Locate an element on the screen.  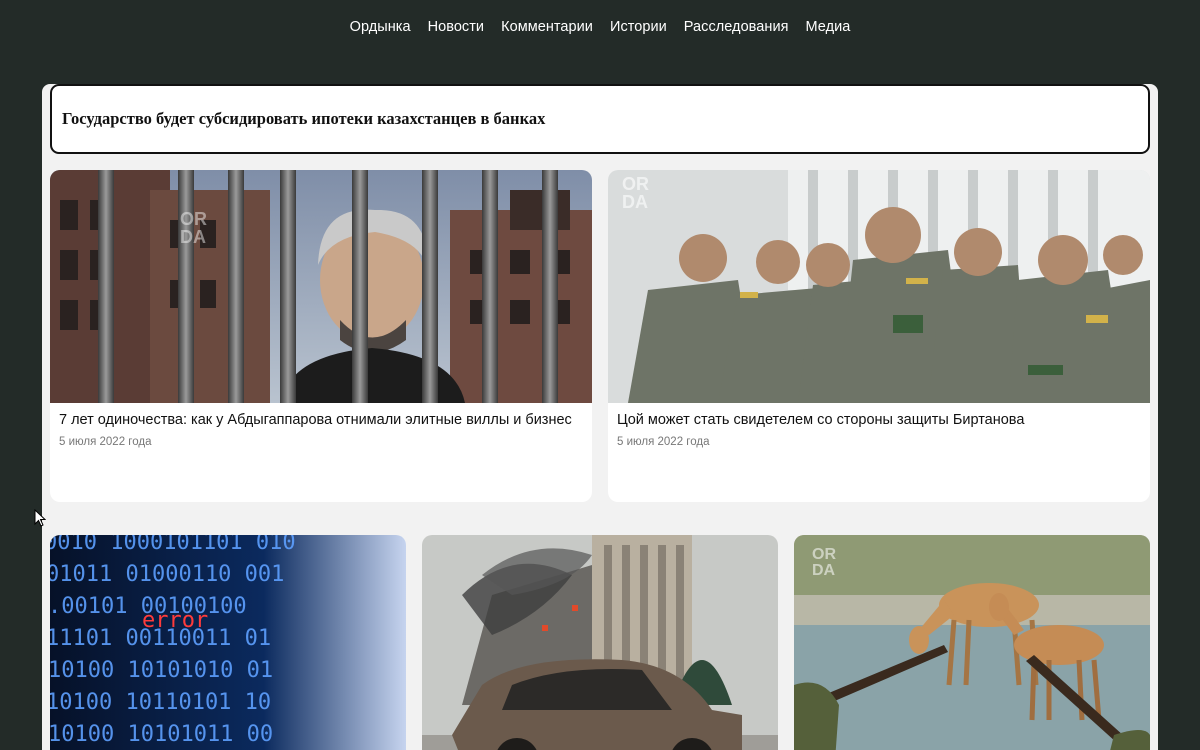
nav-item-comments: Комментарии is located at coordinates (547, 27).